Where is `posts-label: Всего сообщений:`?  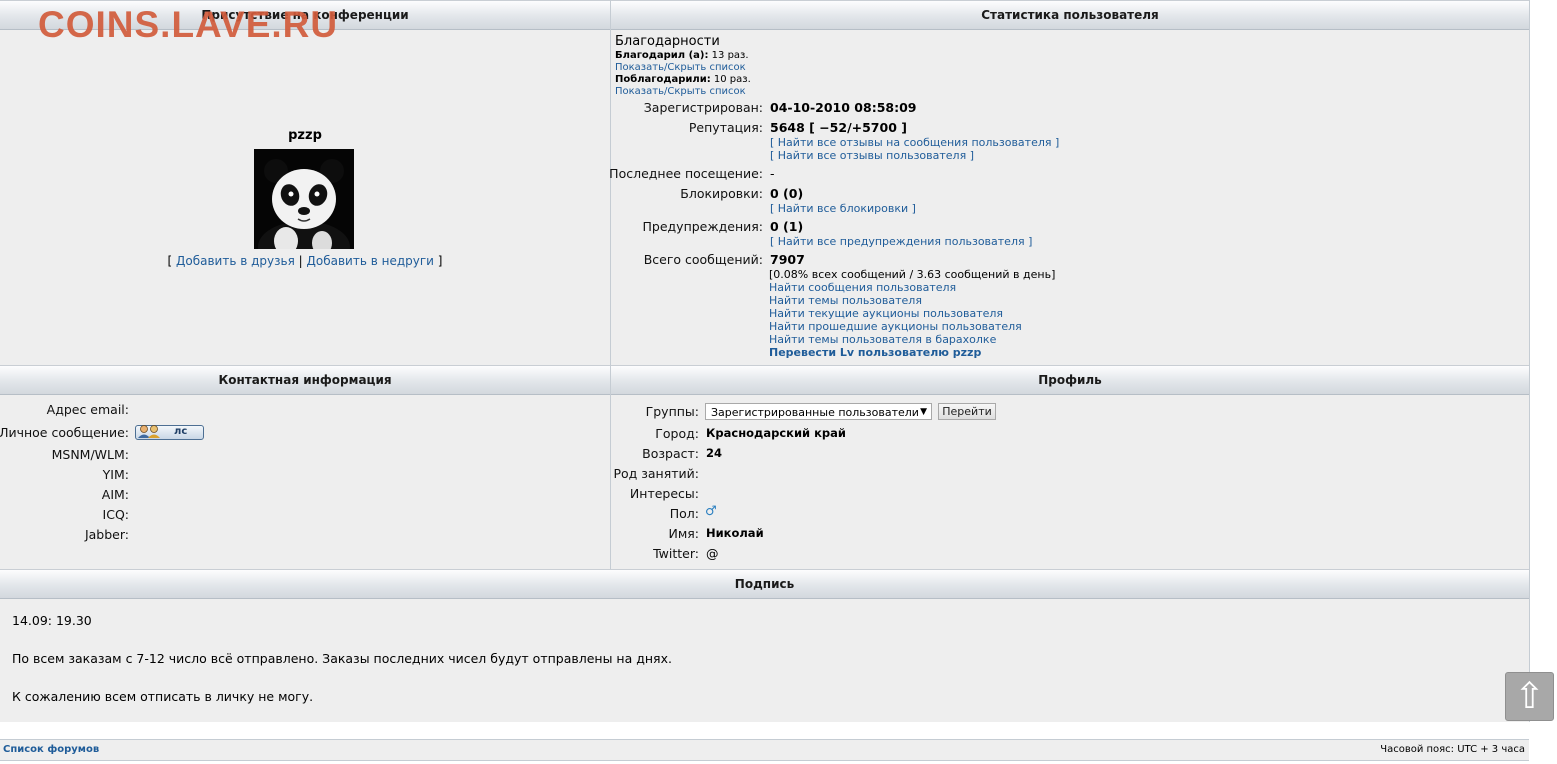 posts-label: Всего сообщений: is located at coordinates (703, 259).